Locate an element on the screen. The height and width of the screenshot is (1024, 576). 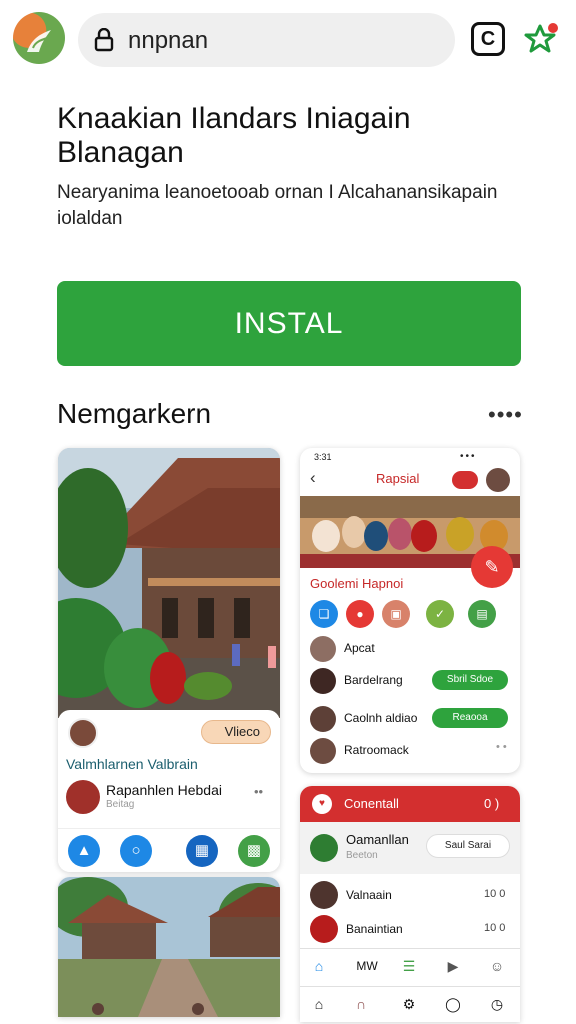
share-icon: ▲ is located at coordinates (84, 851).